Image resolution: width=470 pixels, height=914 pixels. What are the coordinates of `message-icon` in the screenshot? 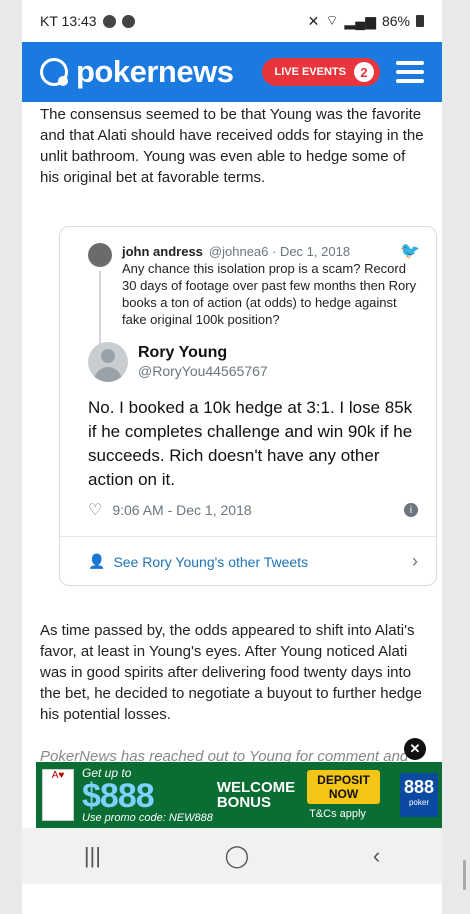 It's located at (128, 21).